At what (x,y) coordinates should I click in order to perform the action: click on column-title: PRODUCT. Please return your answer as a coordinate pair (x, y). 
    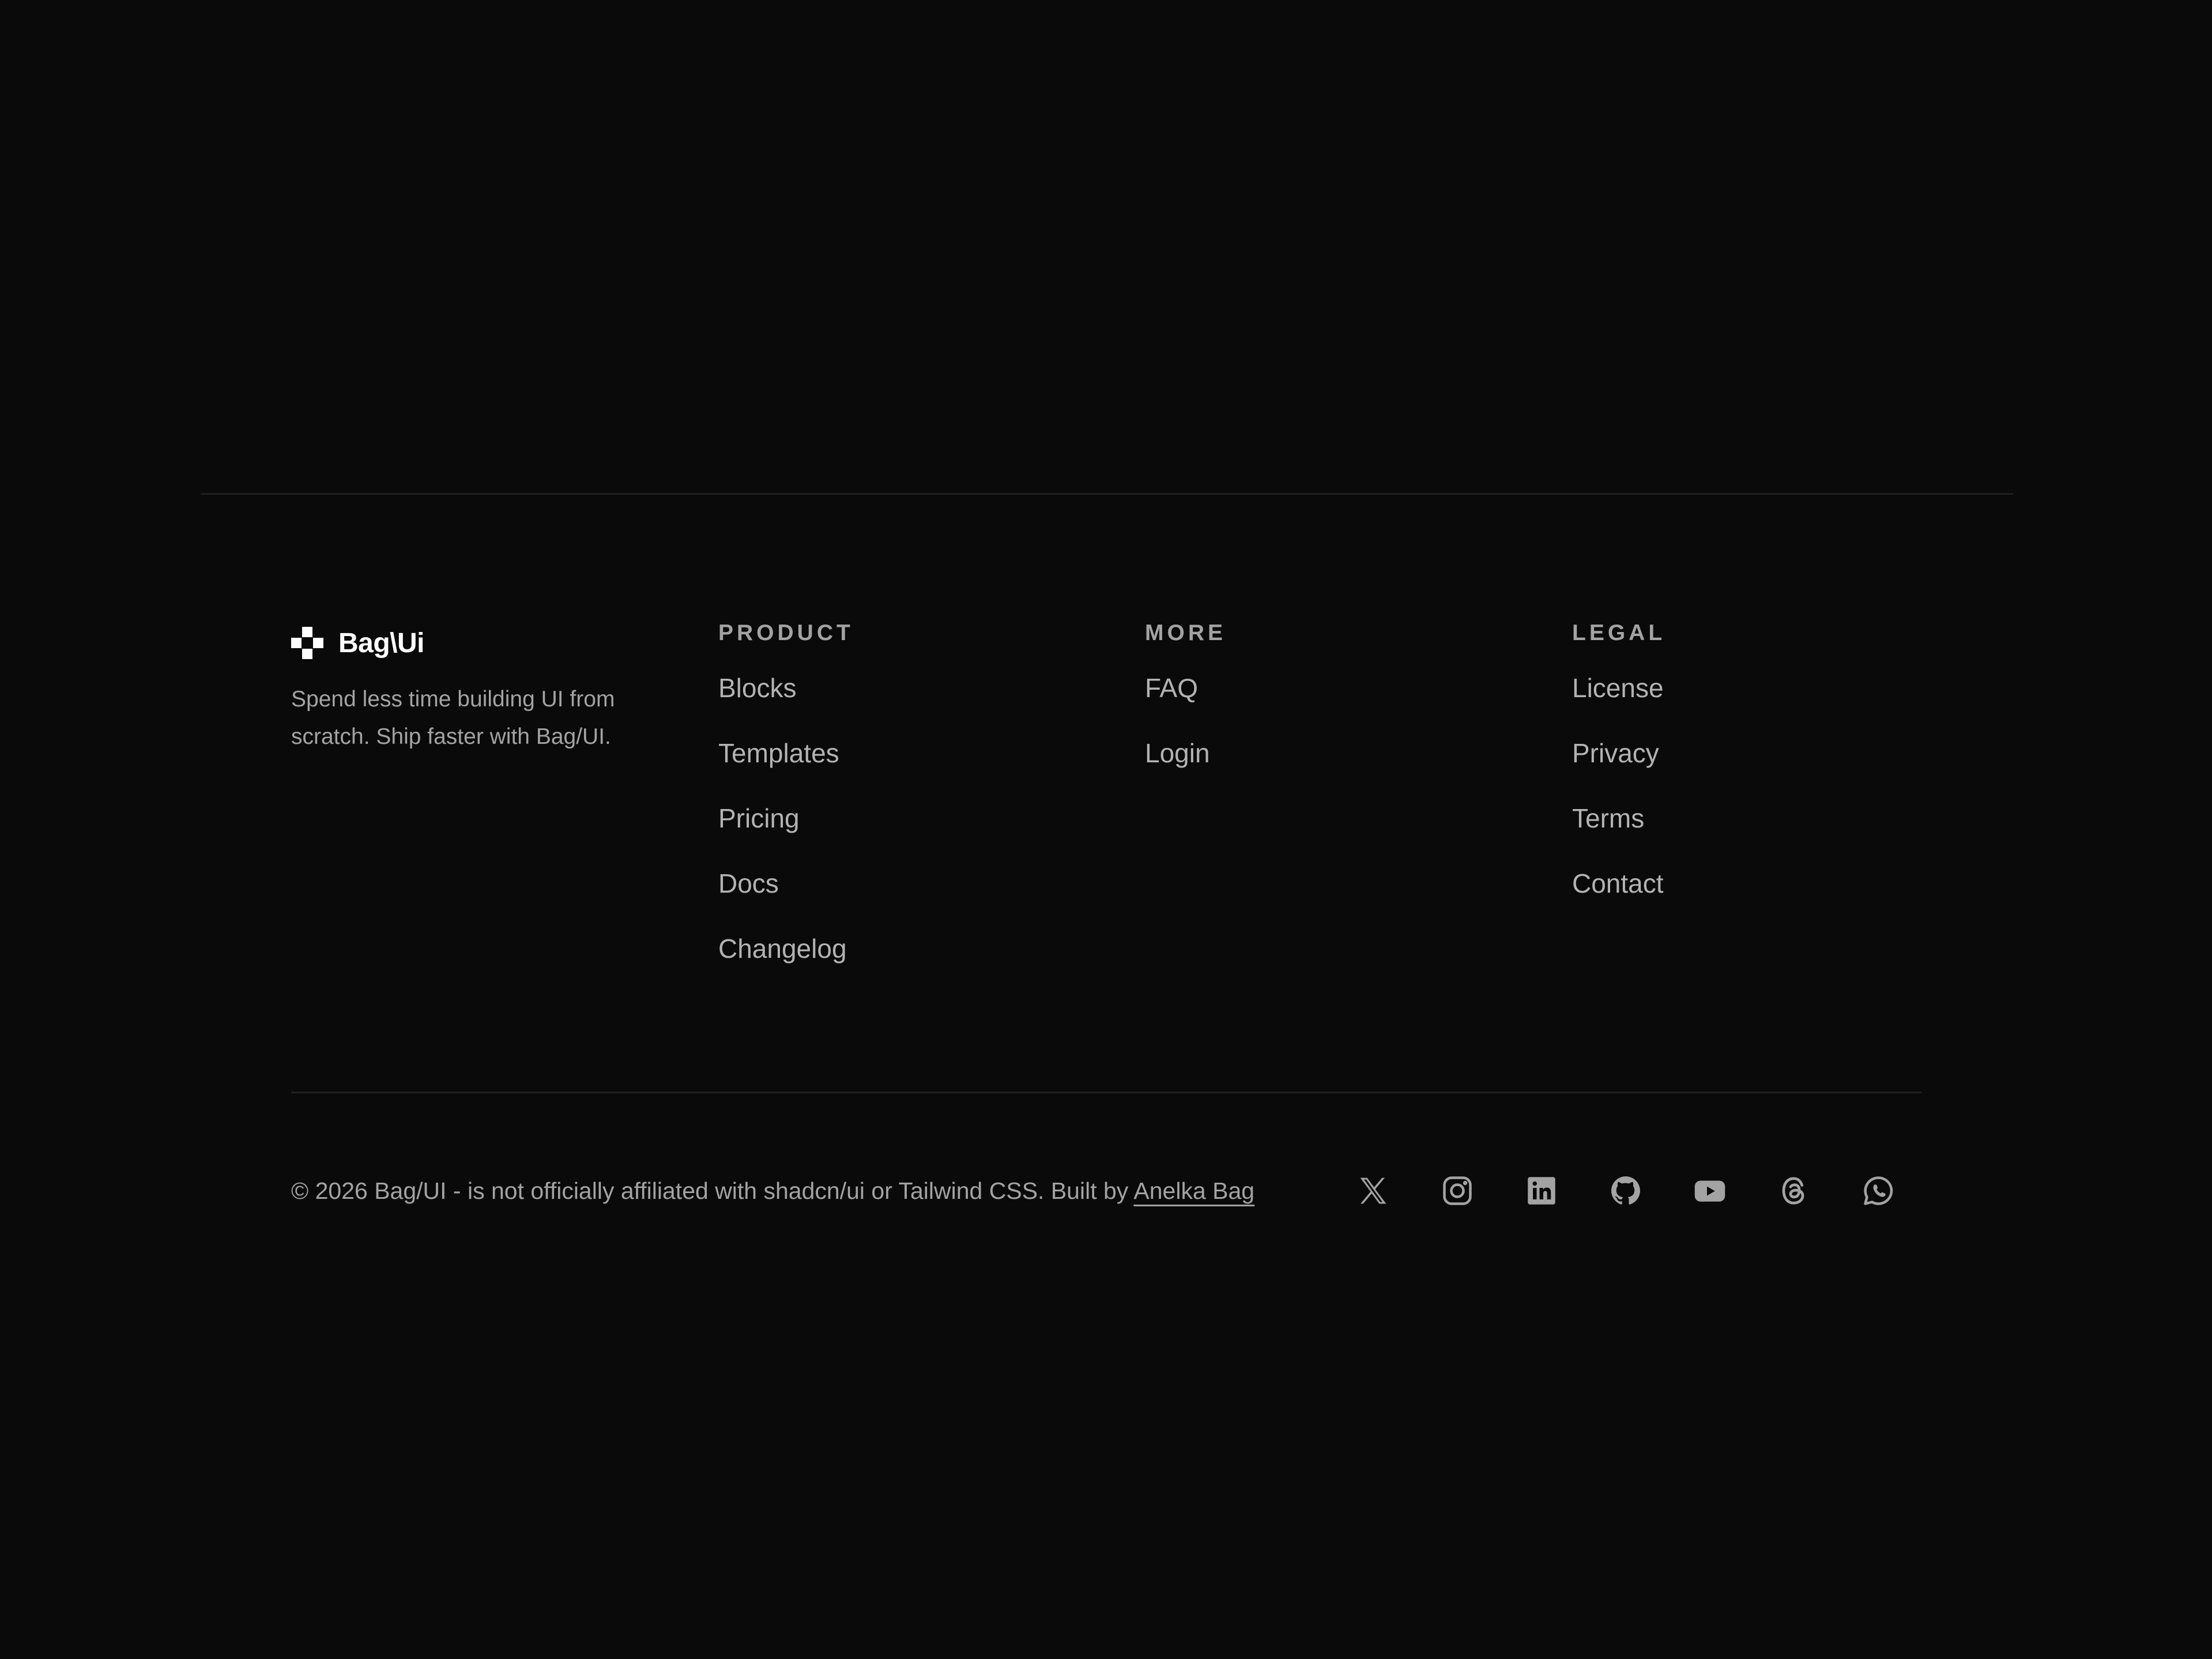
    Looking at the image, I should click on (786, 632).